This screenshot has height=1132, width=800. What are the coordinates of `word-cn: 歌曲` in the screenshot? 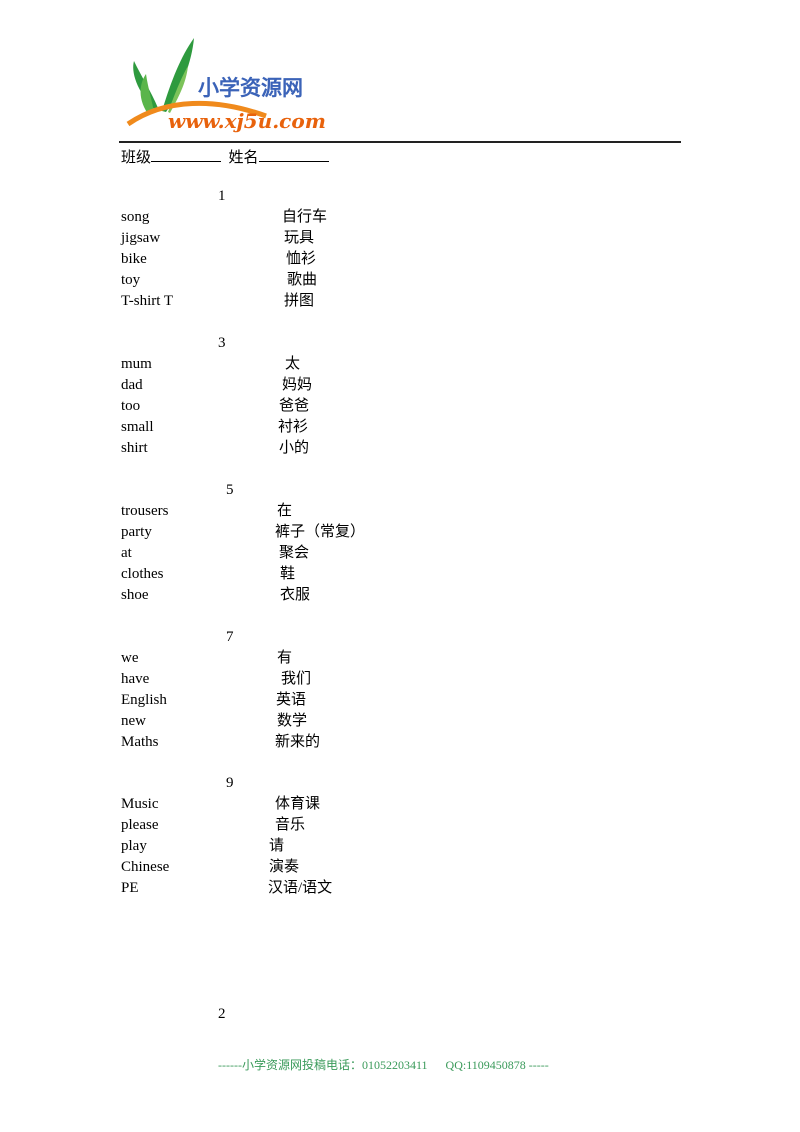 It's located at (302, 280).